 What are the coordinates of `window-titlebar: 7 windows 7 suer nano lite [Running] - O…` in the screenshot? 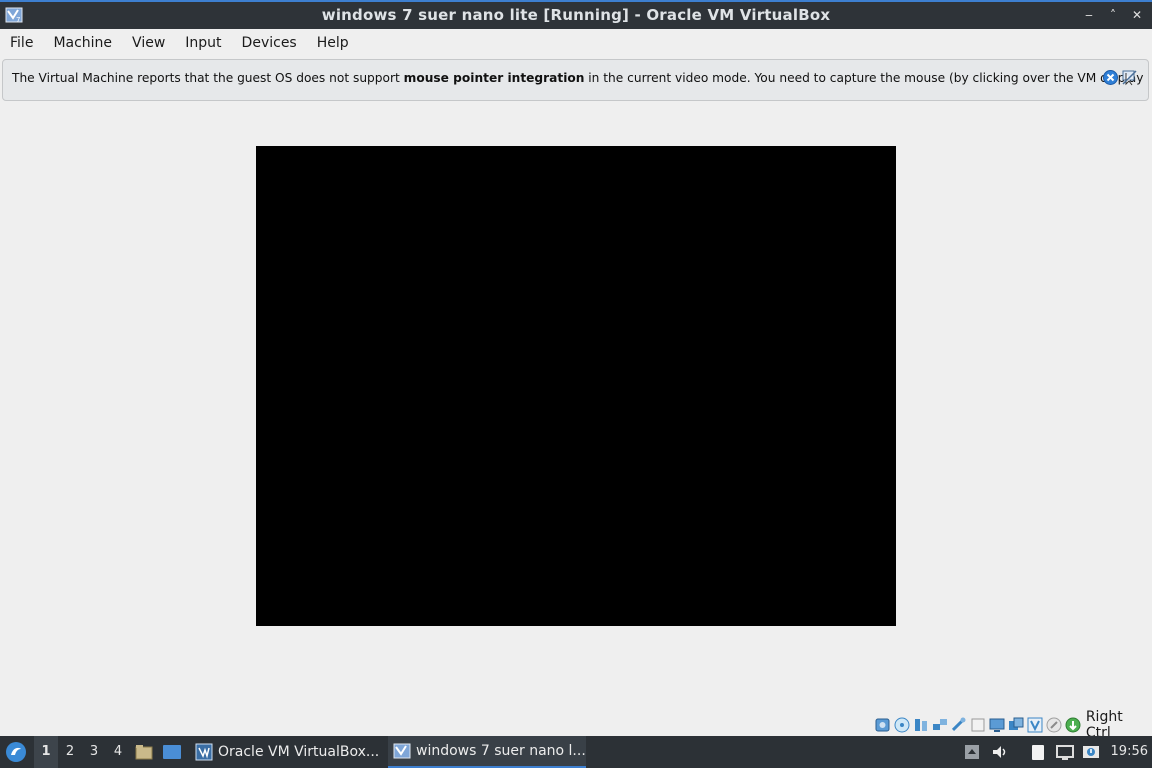 It's located at (576, 14).